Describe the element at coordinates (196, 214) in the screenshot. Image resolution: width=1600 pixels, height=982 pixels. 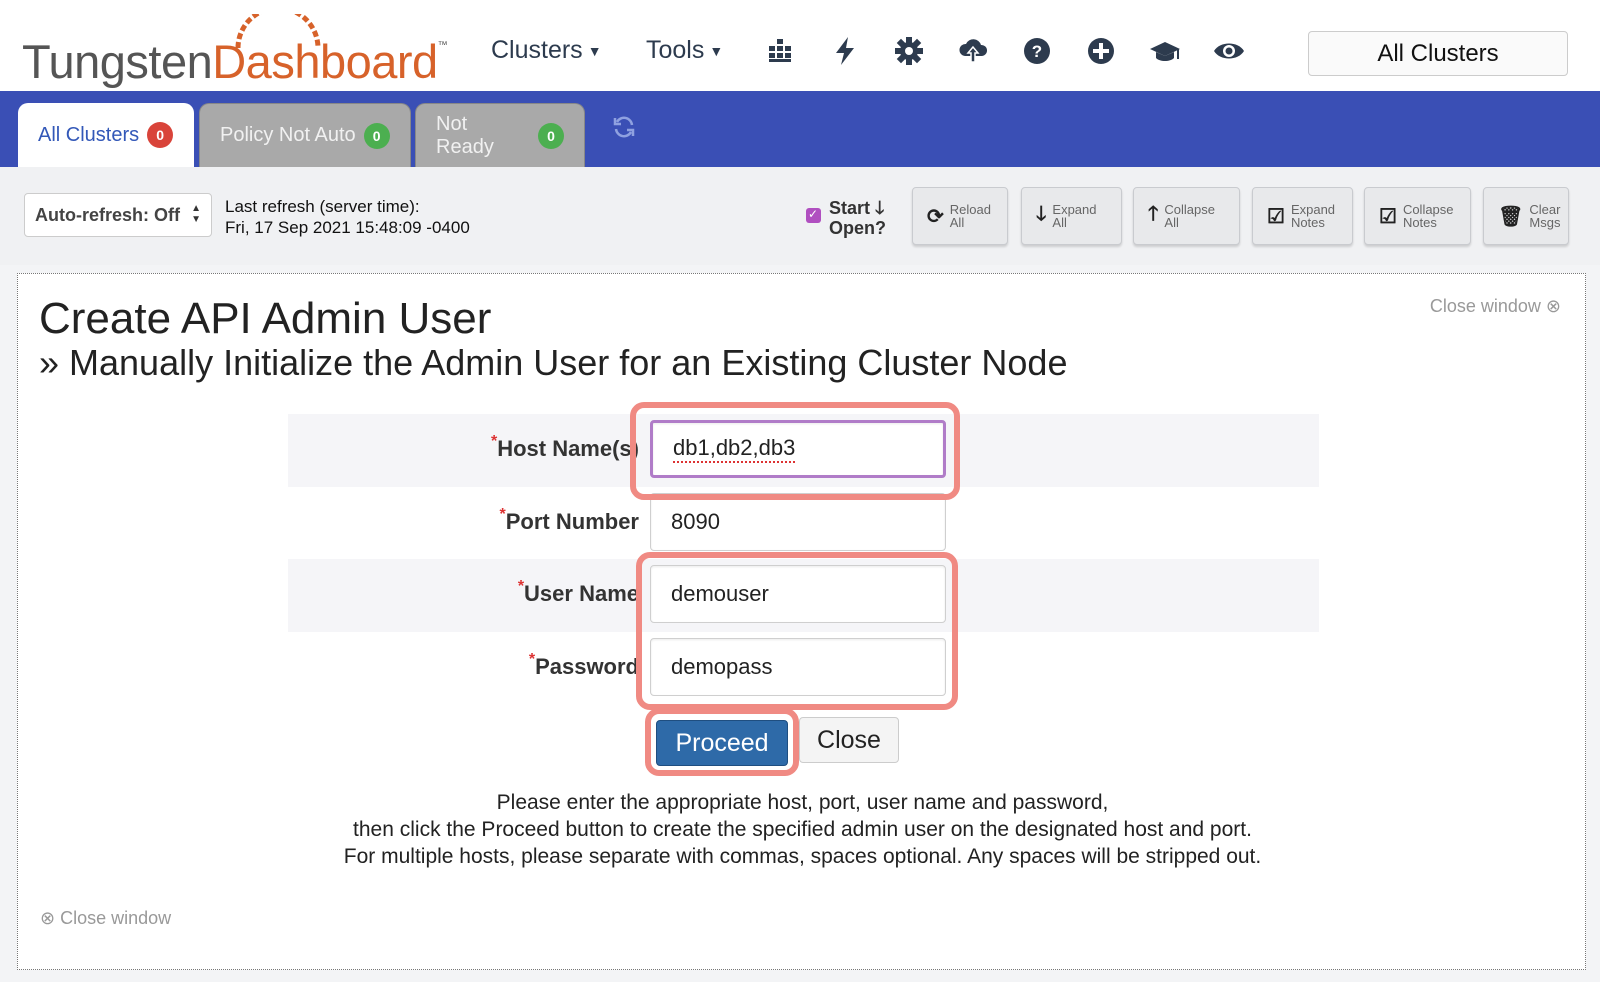
I see `select-arrows-icon: ▲ ▼` at that location.